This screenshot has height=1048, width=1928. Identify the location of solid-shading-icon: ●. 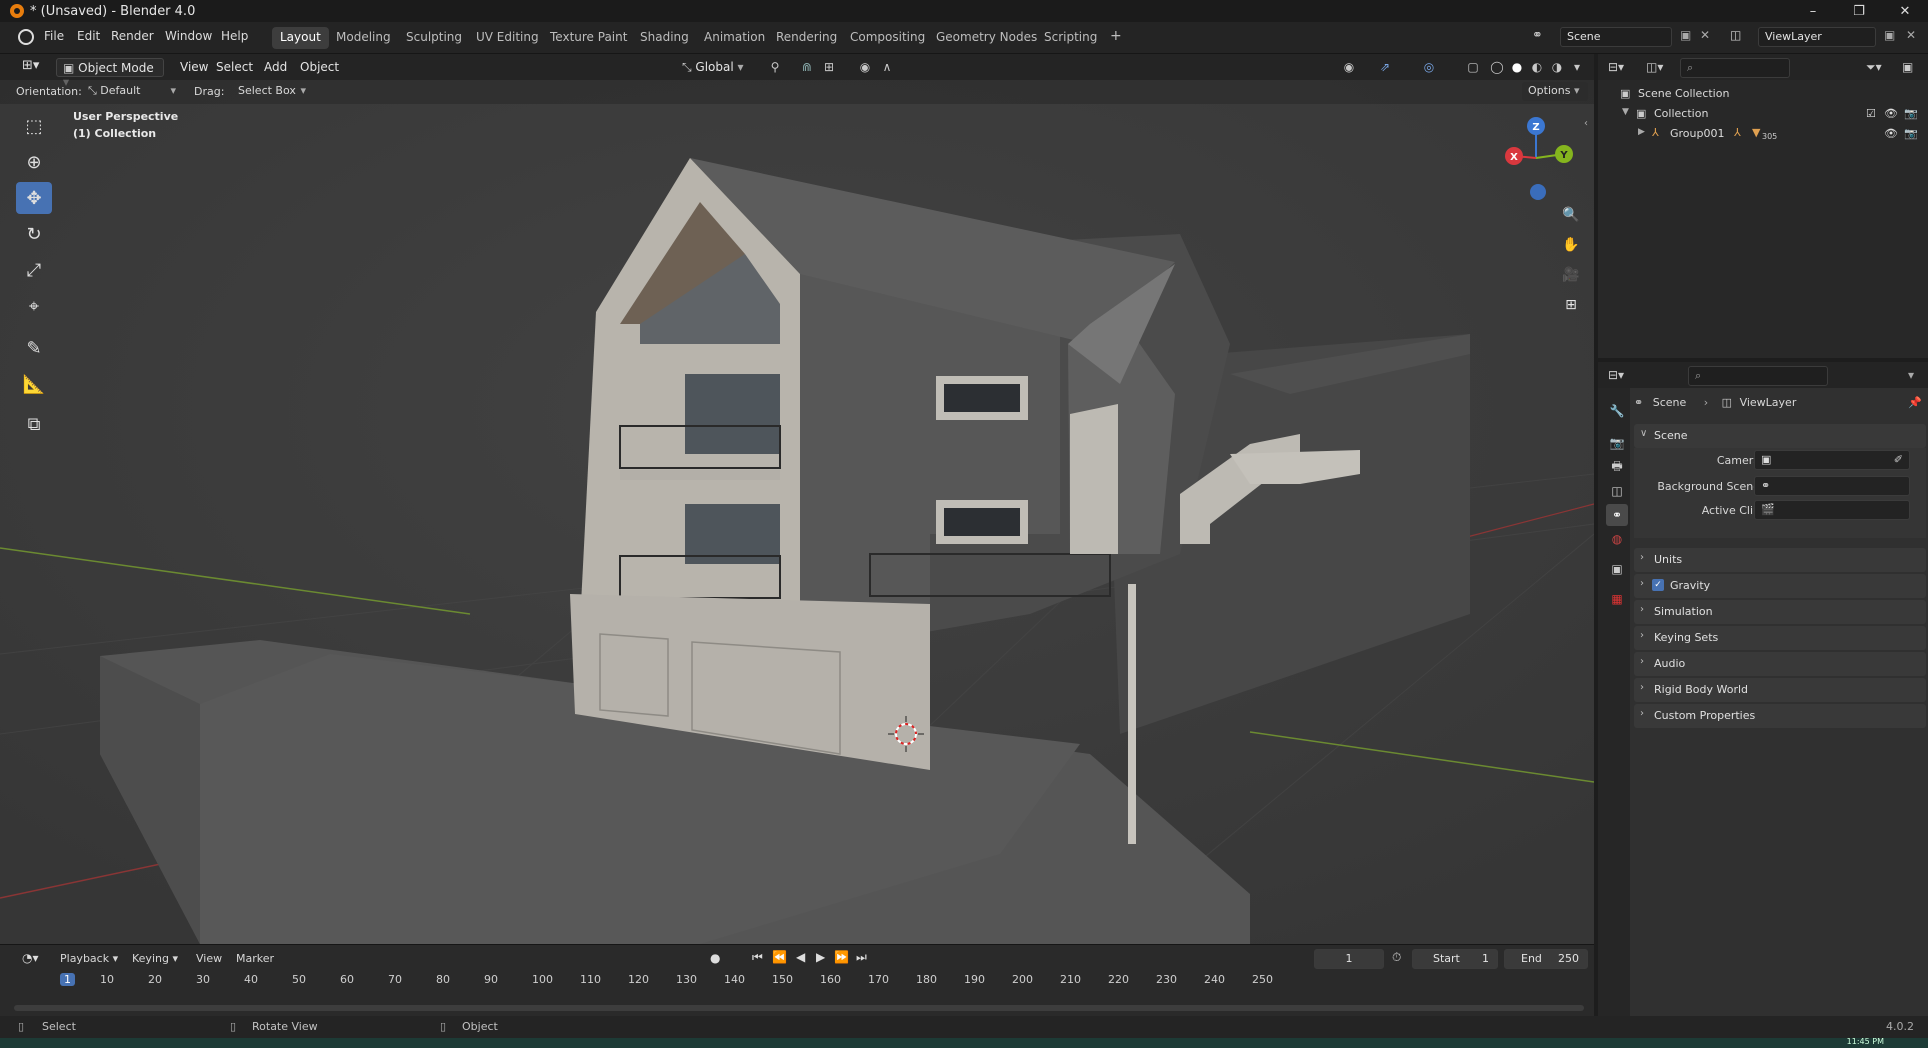
(1517, 67).